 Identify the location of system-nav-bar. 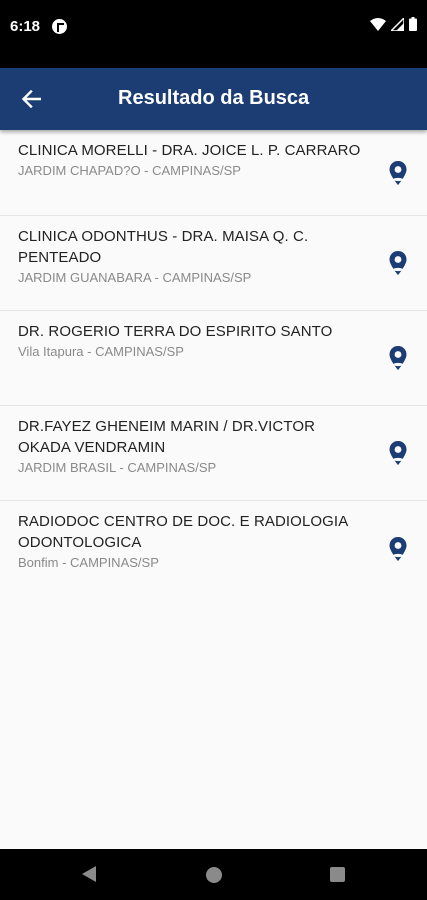
(213, 874).